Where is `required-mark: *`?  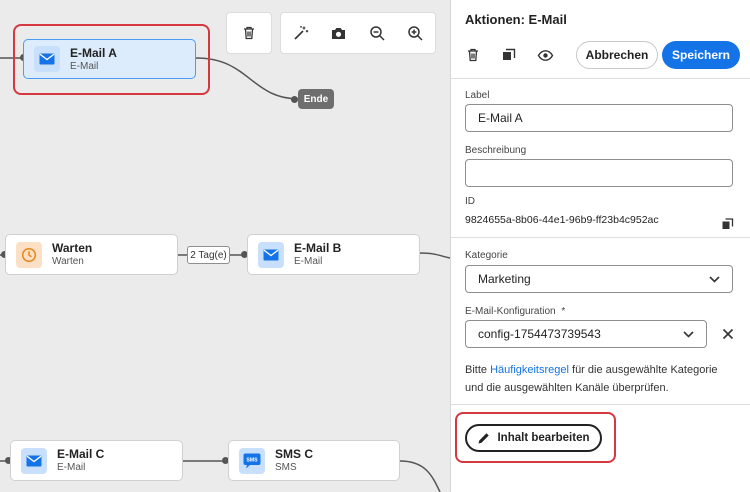 required-mark: * is located at coordinates (563, 311).